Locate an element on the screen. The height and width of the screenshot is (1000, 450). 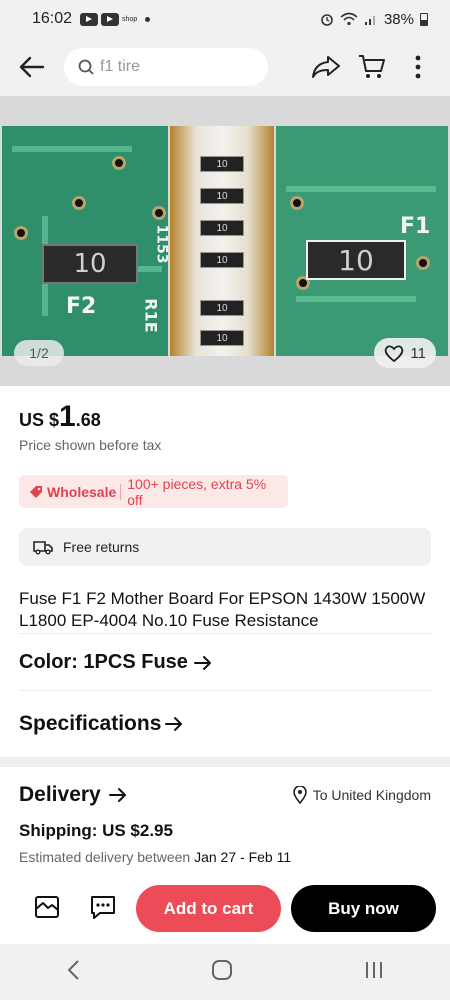
store-icon is located at coordinates (47, 907).